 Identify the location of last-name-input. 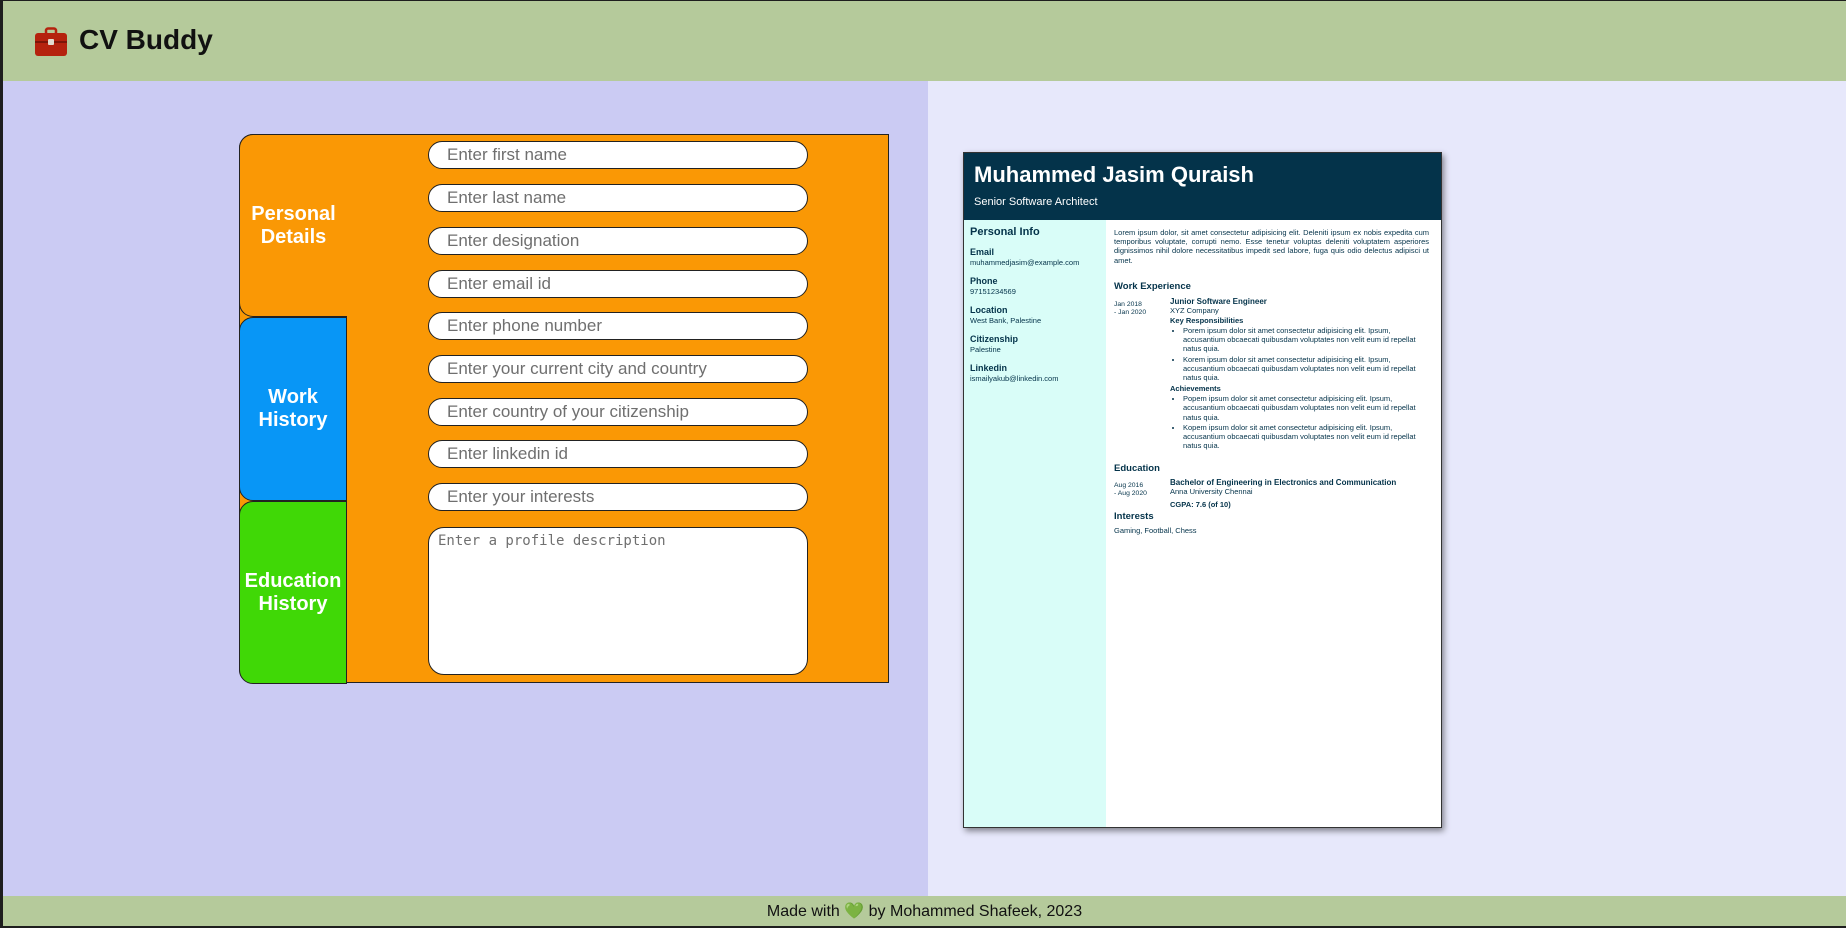
(618, 198).